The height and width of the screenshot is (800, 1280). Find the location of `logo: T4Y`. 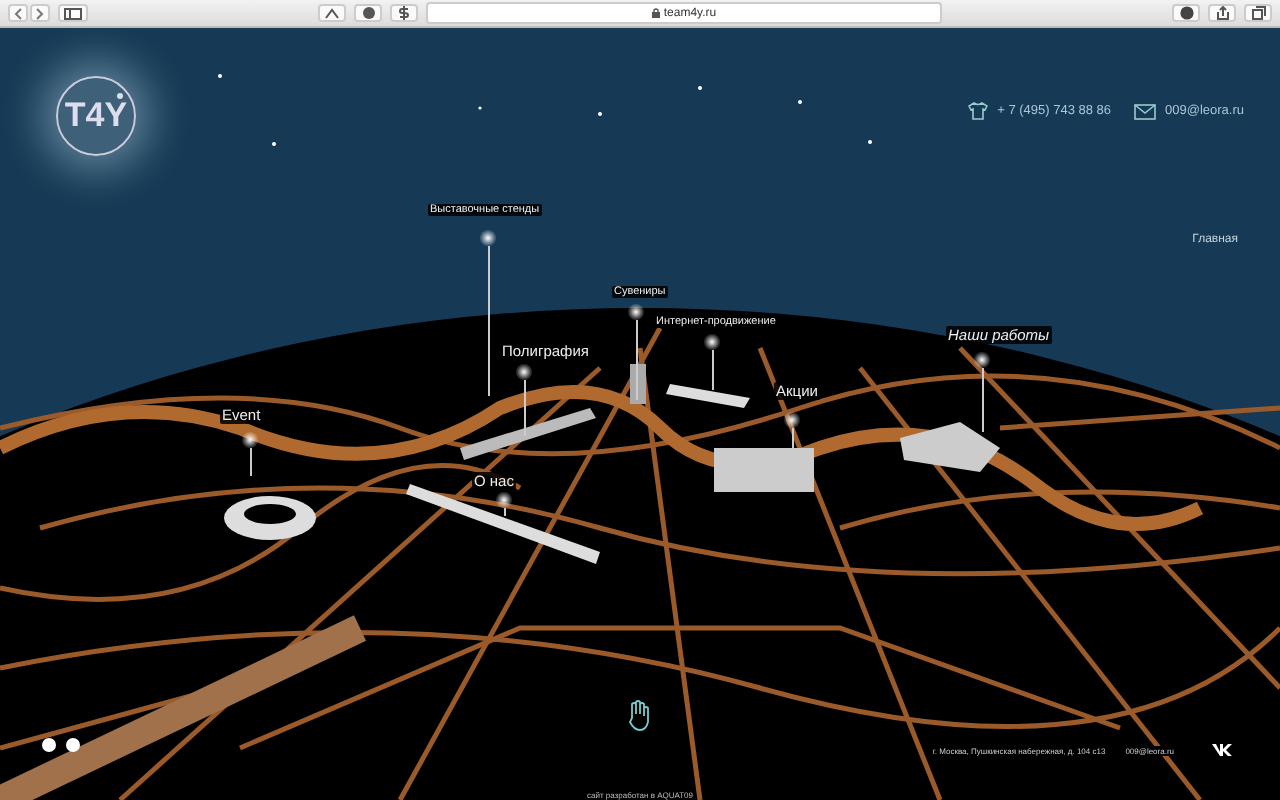

logo: T4Y is located at coordinates (96, 116).